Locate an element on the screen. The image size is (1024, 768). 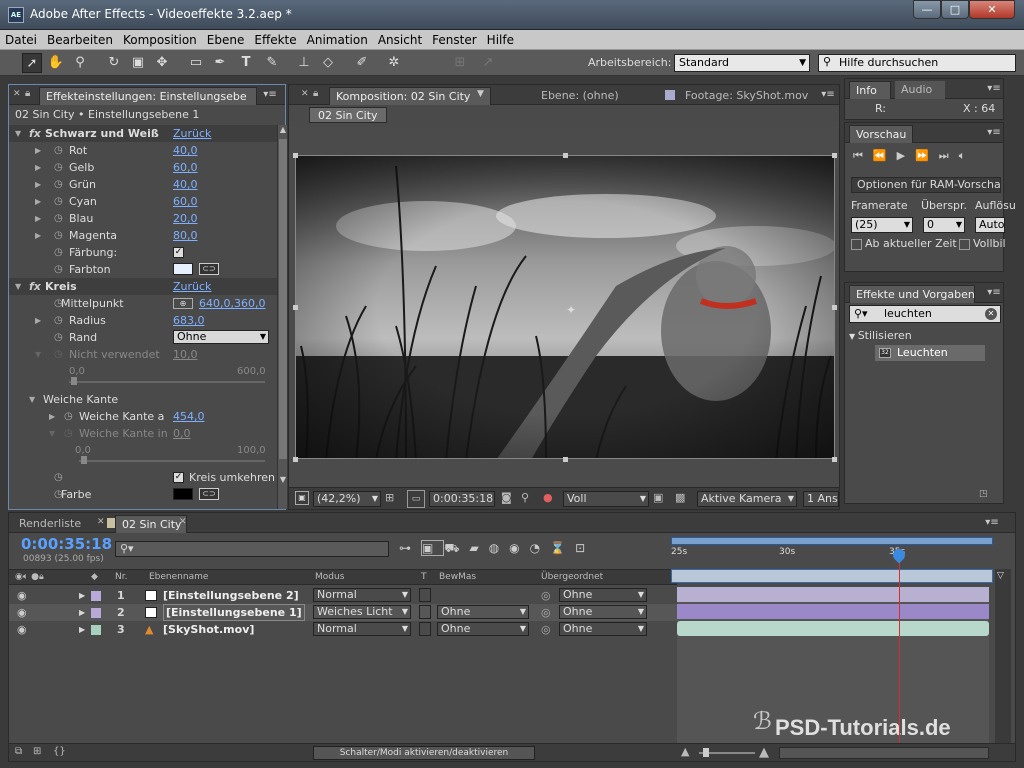
draft-3d-icon: ▣ is located at coordinates (433, 548).